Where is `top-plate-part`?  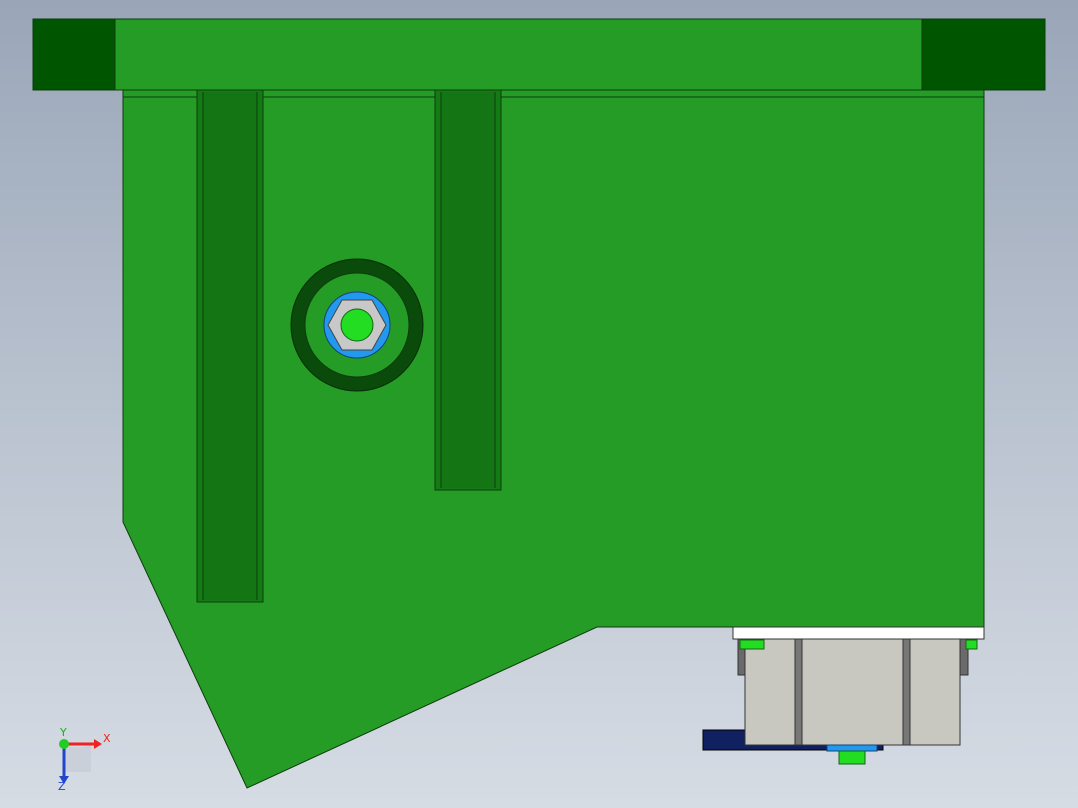 top-plate-part is located at coordinates (539, 54).